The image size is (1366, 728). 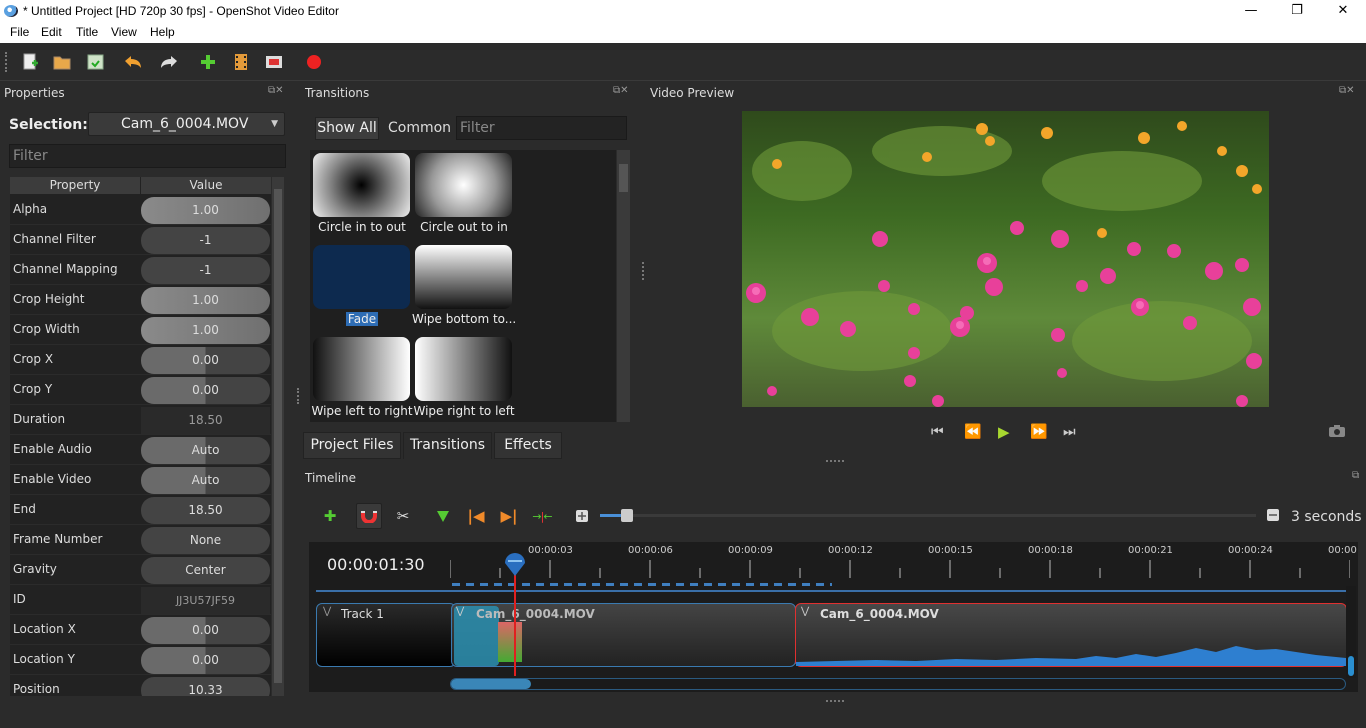 I want to click on play-icon: ▶, so click(x=1004, y=432).